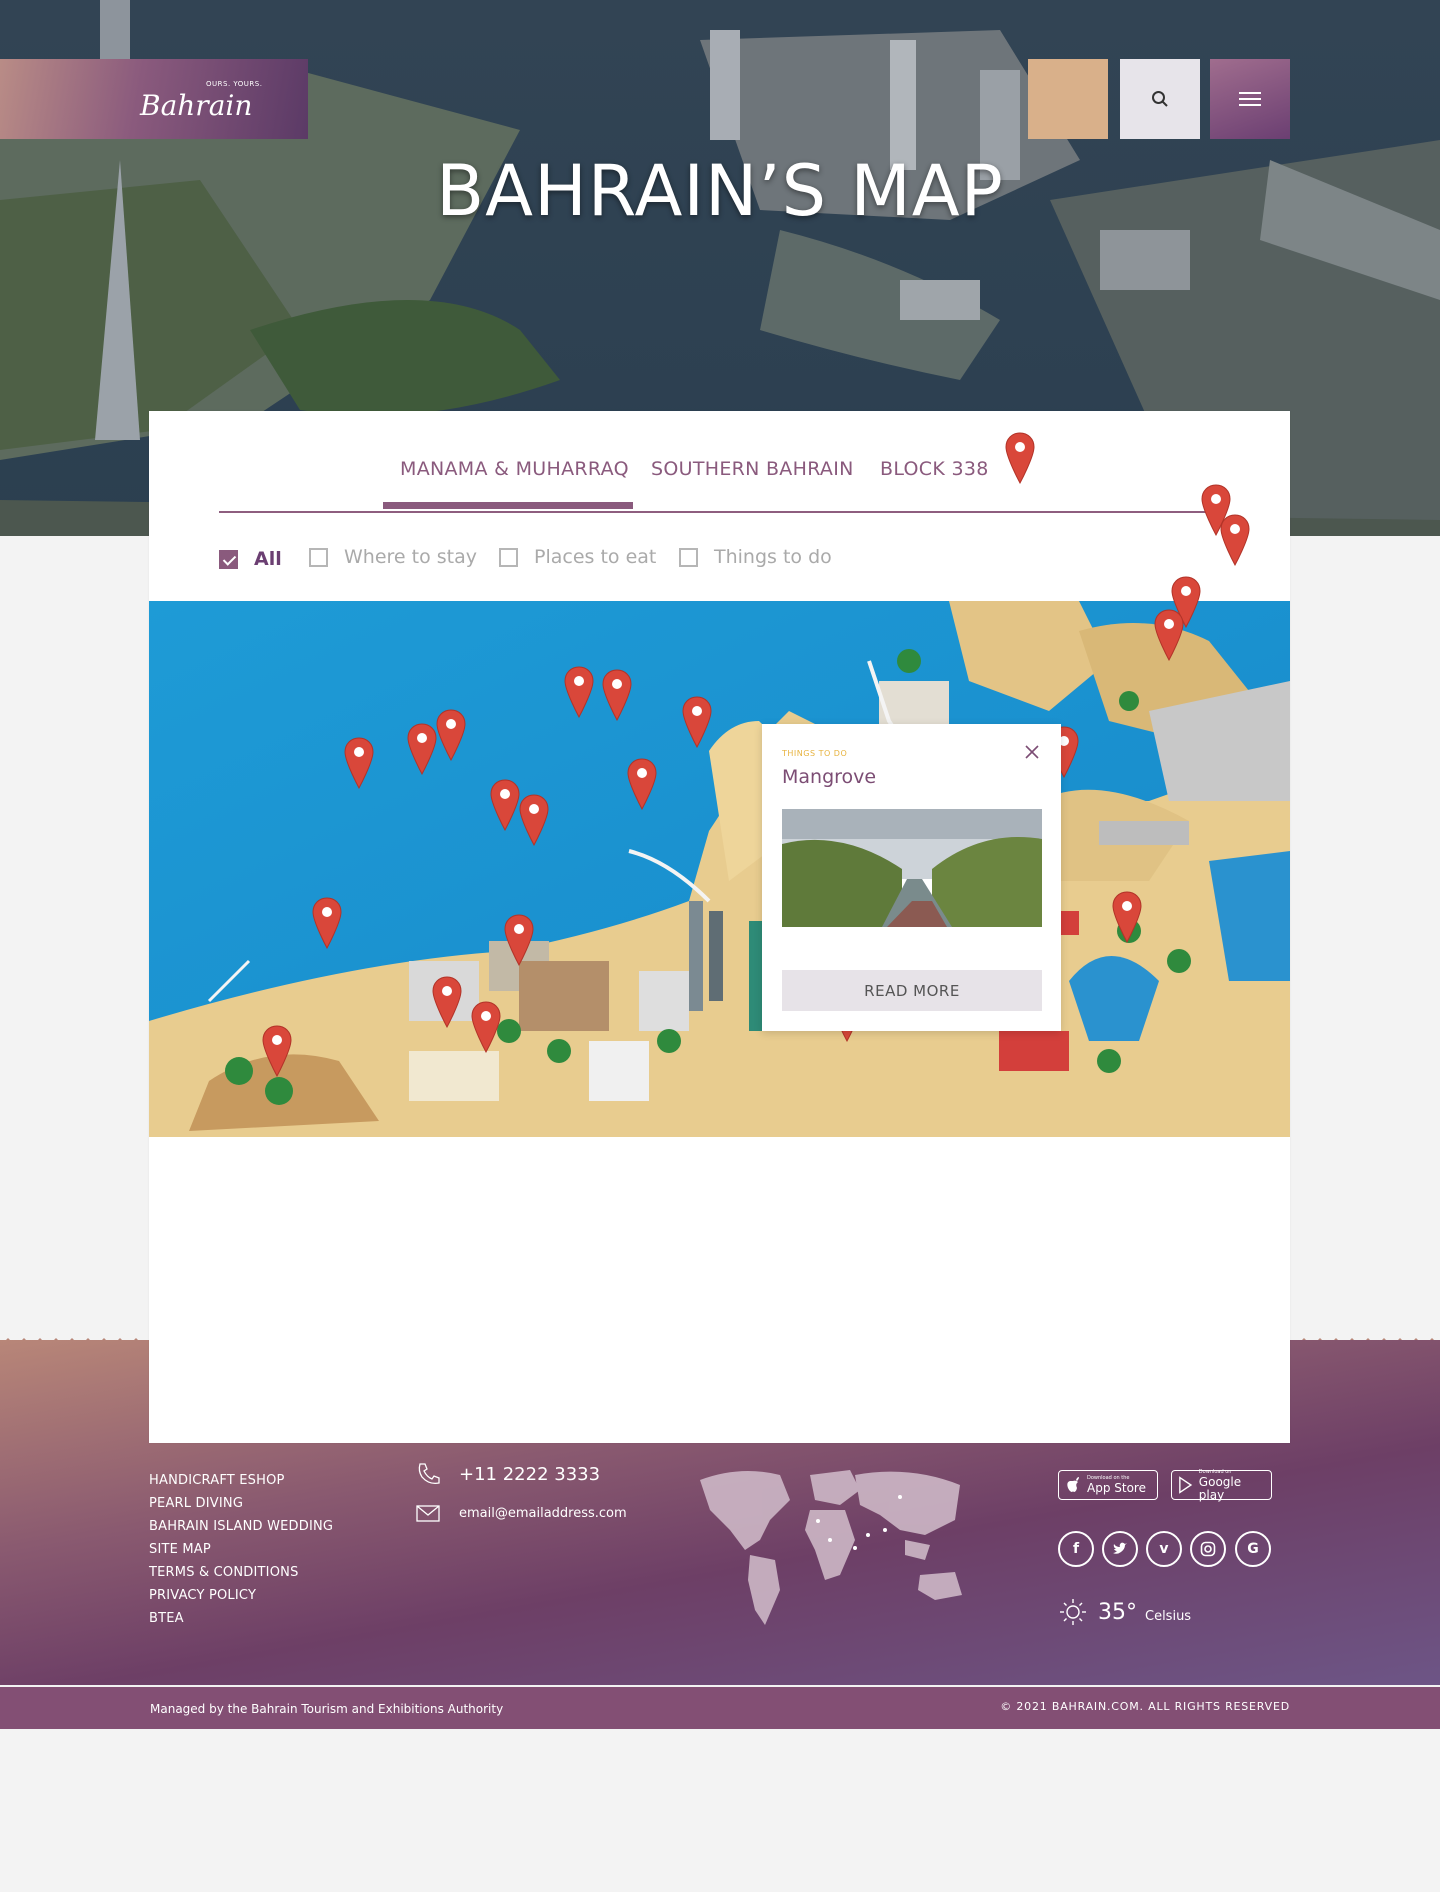 The height and width of the screenshot is (1892, 1440). What do you see at coordinates (1145, 1706) in the screenshot?
I see `copyright-text: © 2021 BAHRAIN.COM. ALL RIGHTS RESERVED` at bounding box center [1145, 1706].